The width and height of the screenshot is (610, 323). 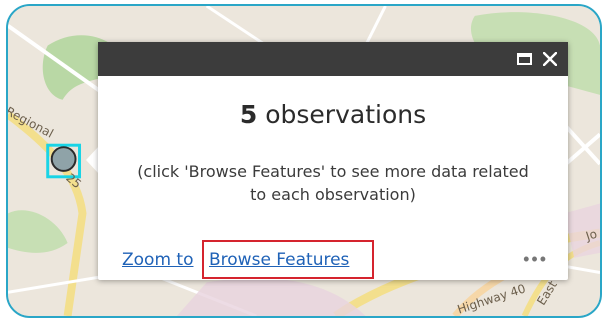 I want to click on zoom-to-link: Zoom to, so click(x=157, y=260).